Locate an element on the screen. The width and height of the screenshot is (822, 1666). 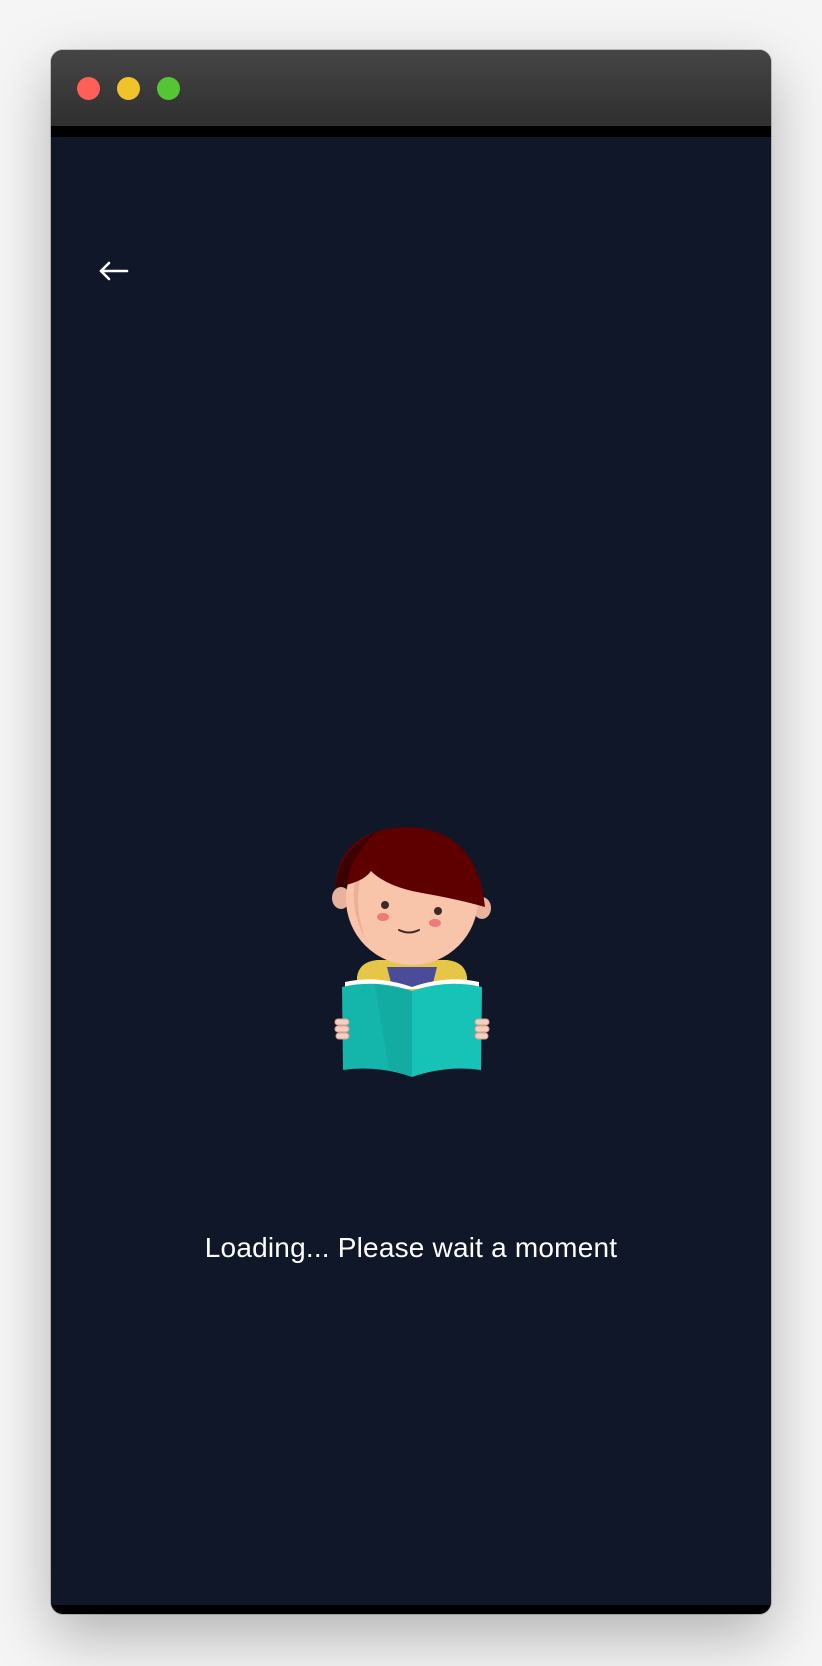
reading-child-illustration is located at coordinates (411, 952).